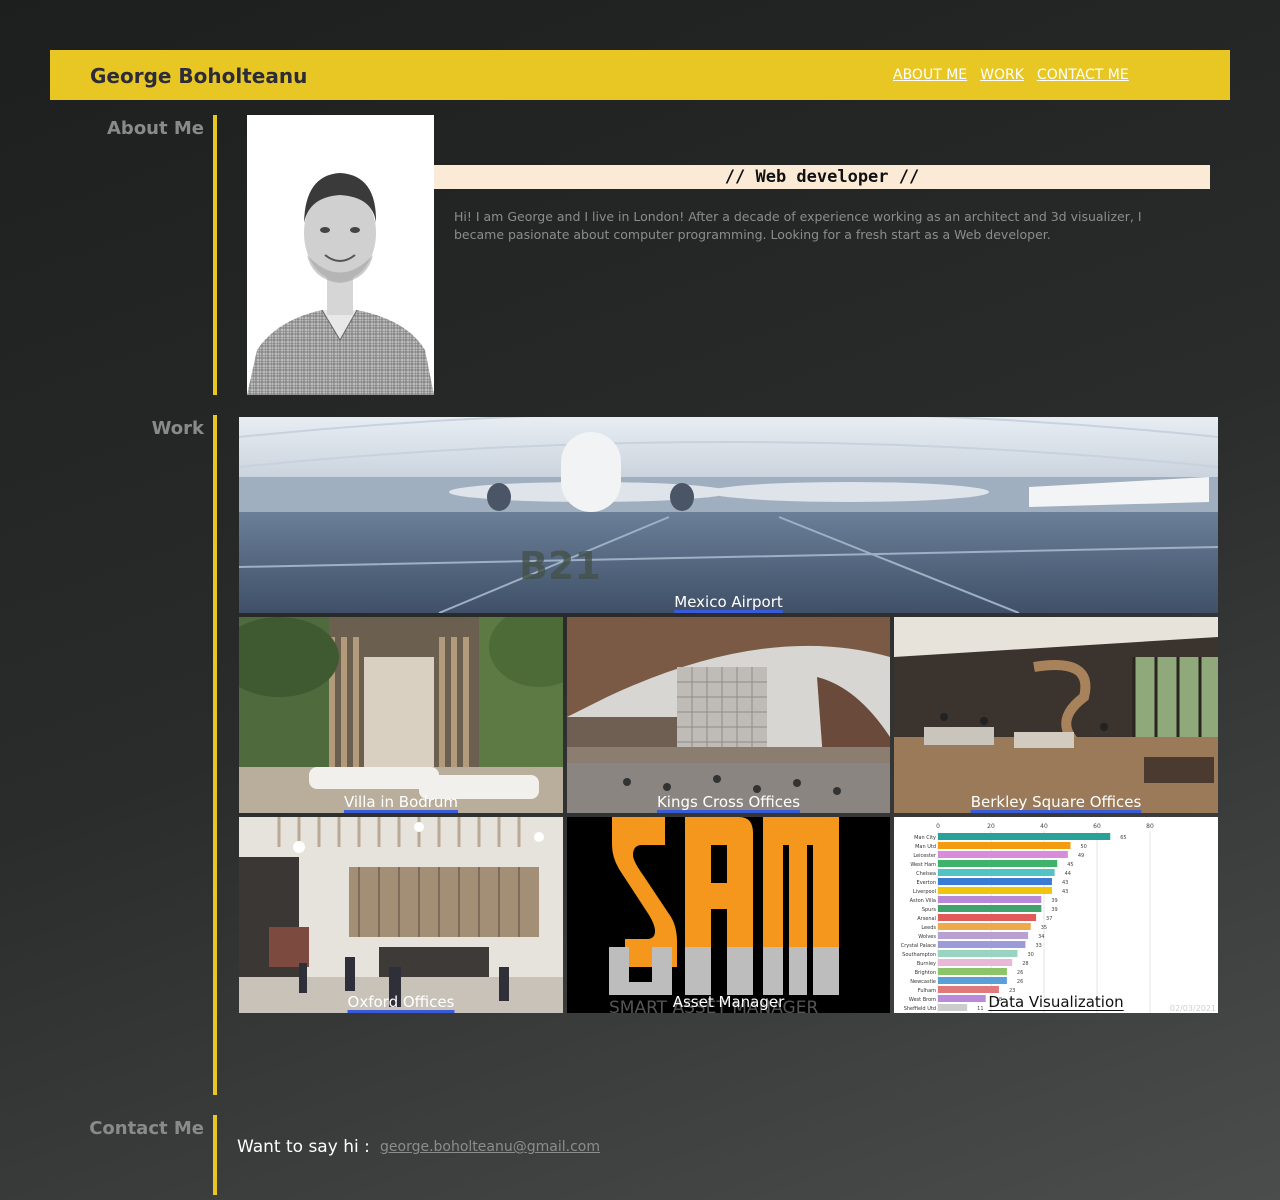 This screenshot has width=1280, height=1200. What do you see at coordinates (1044, 928) in the screenshot?
I see `bar-value-label: 35` at bounding box center [1044, 928].